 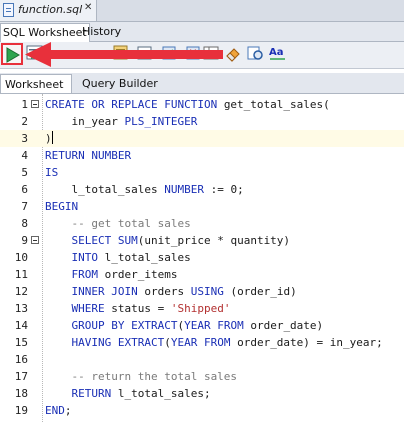 What do you see at coordinates (88, 155) in the screenshot?
I see `code-text: RETURN NUMBER` at bounding box center [88, 155].